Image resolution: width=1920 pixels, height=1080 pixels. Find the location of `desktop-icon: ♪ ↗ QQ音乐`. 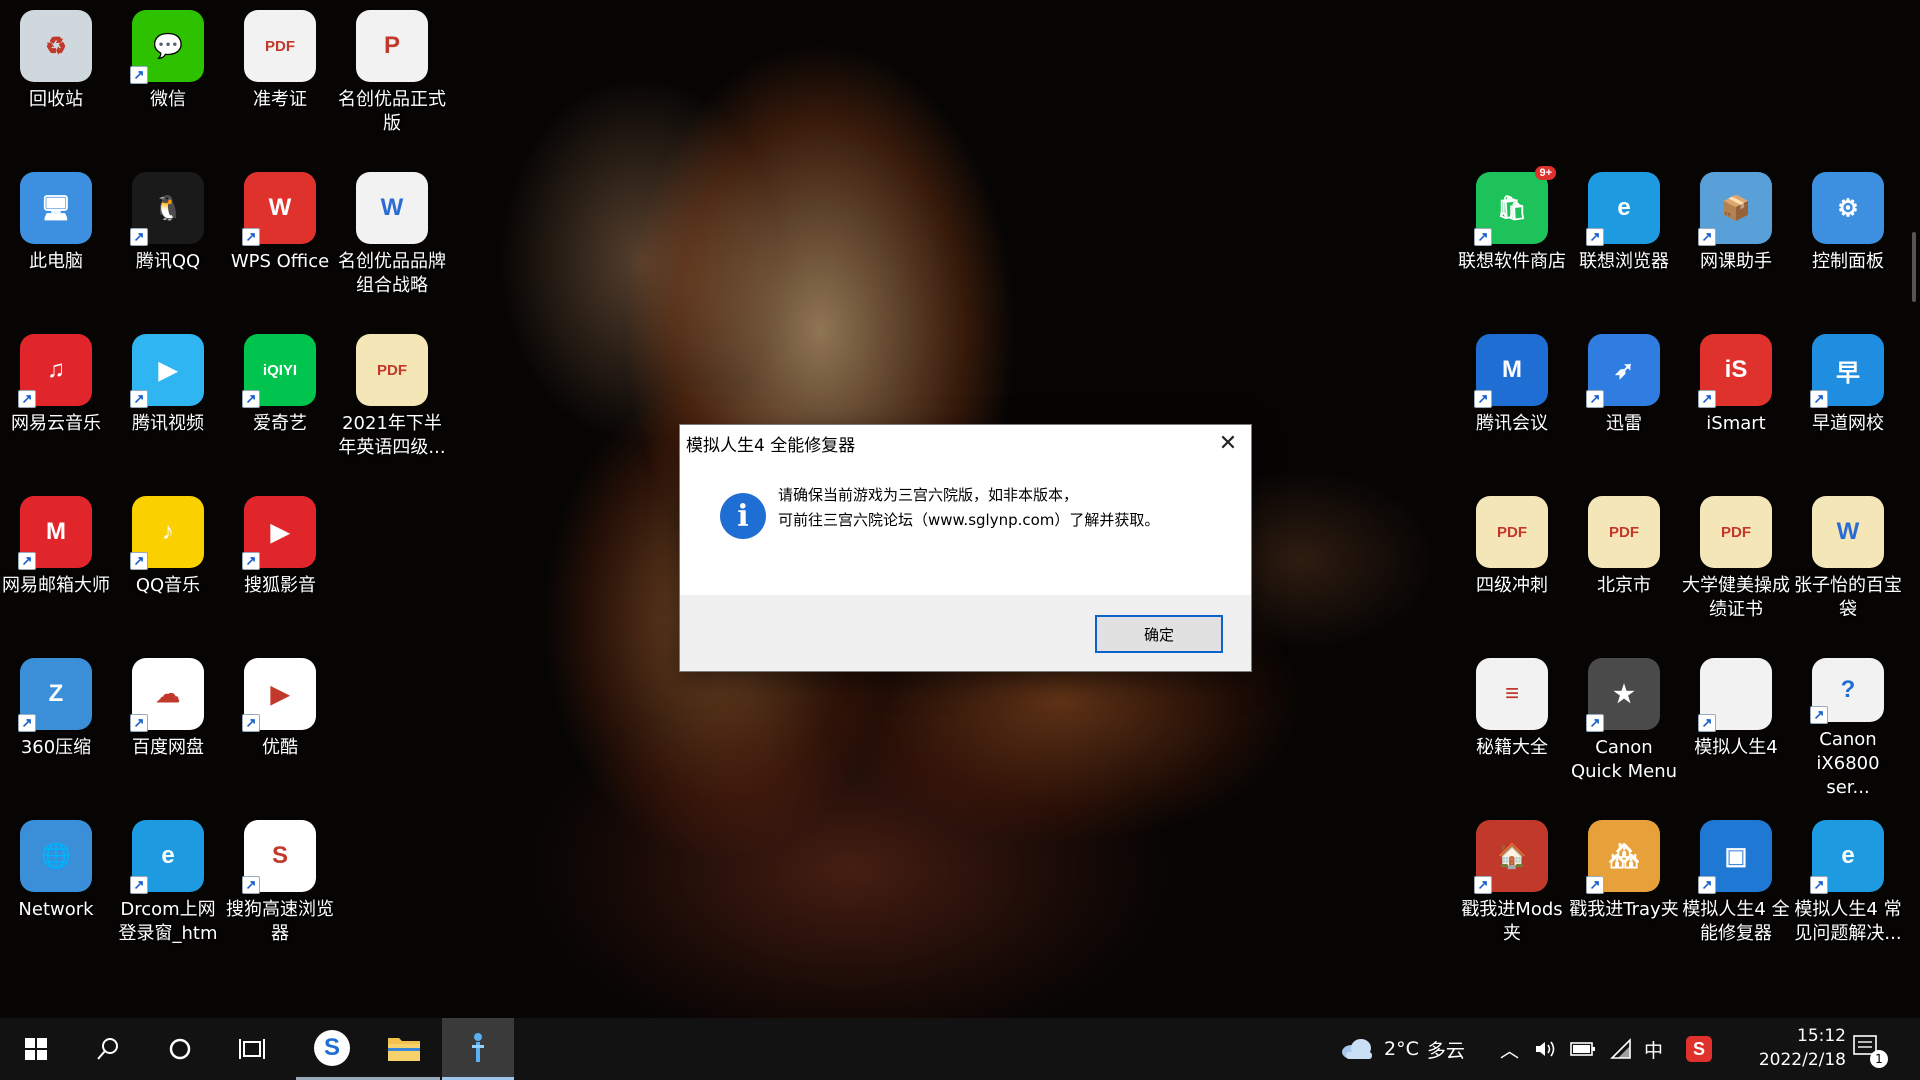

desktop-icon: ♪ ↗ QQ音乐 is located at coordinates (168, 563).